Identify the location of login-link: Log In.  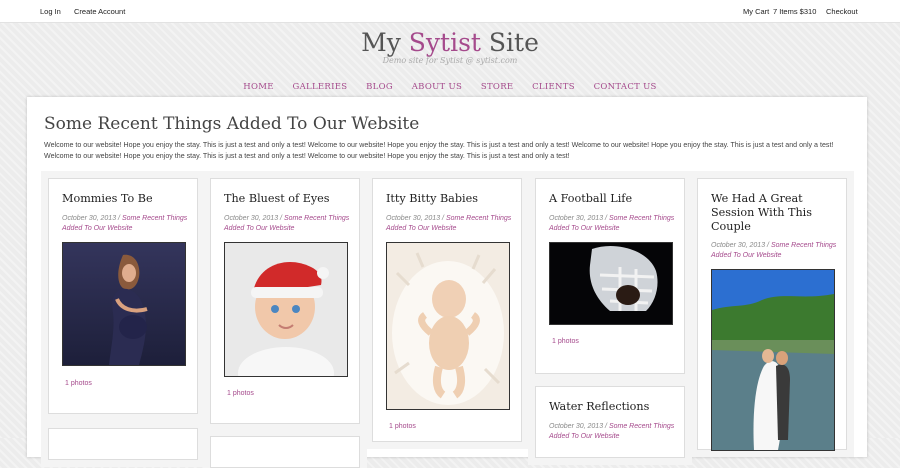
(50, 11).